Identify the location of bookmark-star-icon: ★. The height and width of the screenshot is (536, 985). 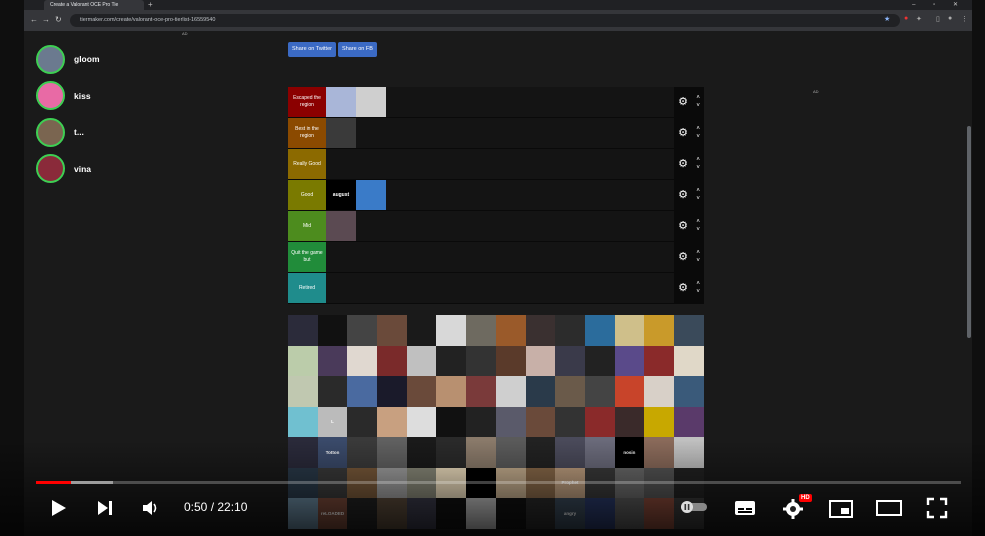
(887, 19).